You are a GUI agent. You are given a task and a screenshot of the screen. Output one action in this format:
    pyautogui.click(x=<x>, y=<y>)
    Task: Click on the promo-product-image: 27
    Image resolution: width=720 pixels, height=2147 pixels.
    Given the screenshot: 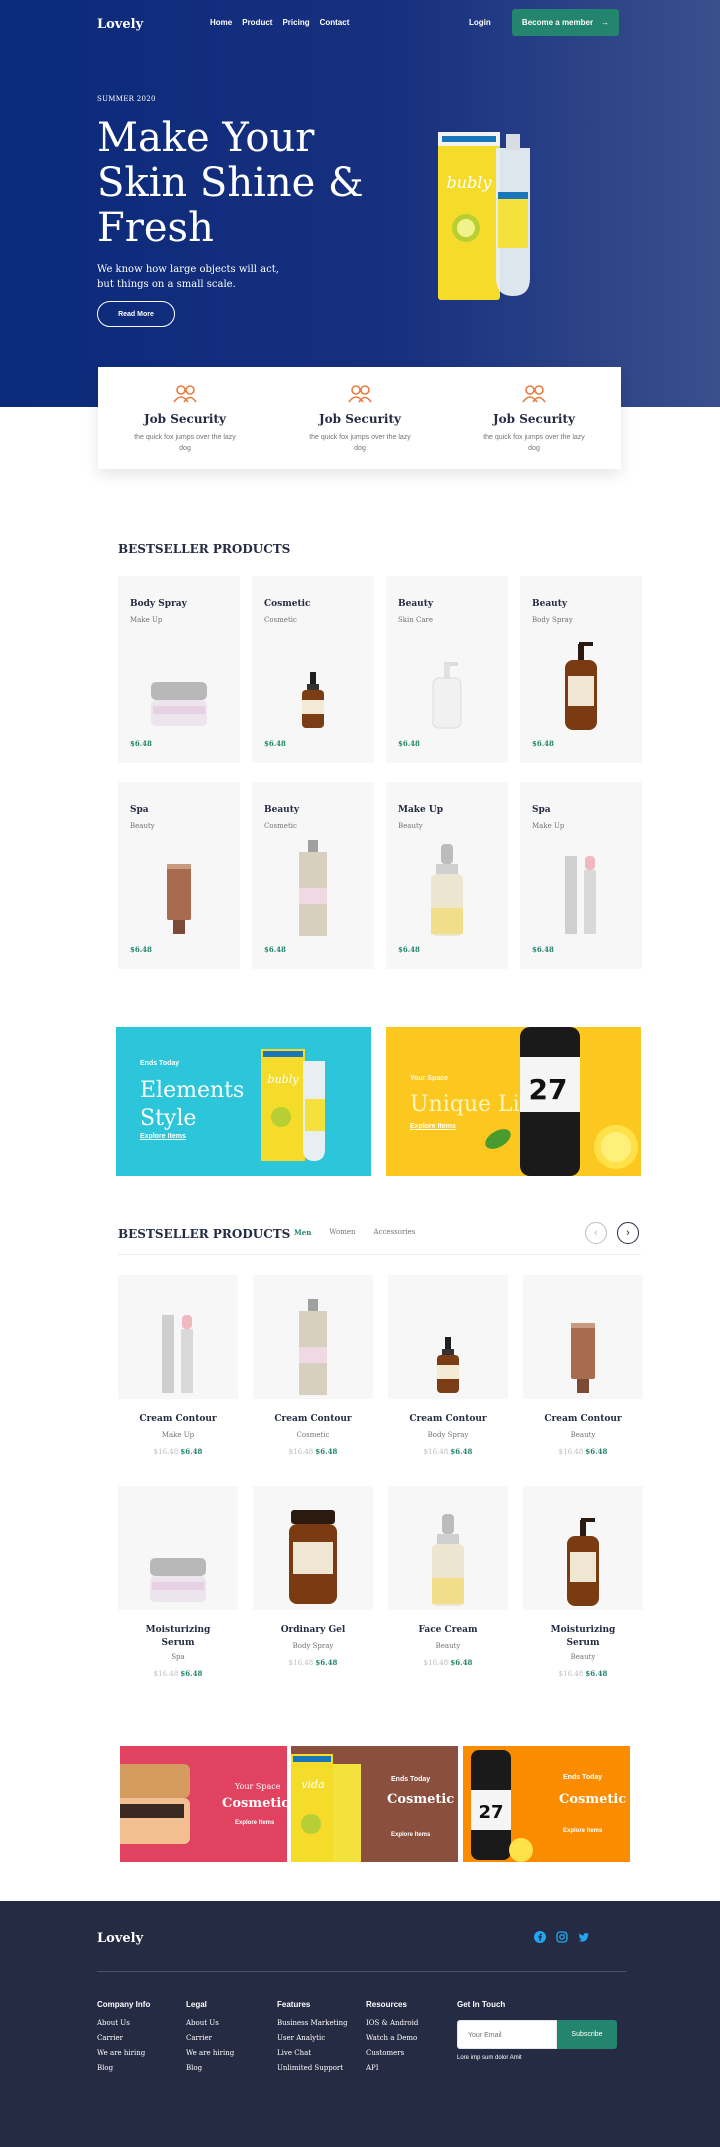 What is the action you would take?
    pyautogui.click(x=561, y=1101)
    